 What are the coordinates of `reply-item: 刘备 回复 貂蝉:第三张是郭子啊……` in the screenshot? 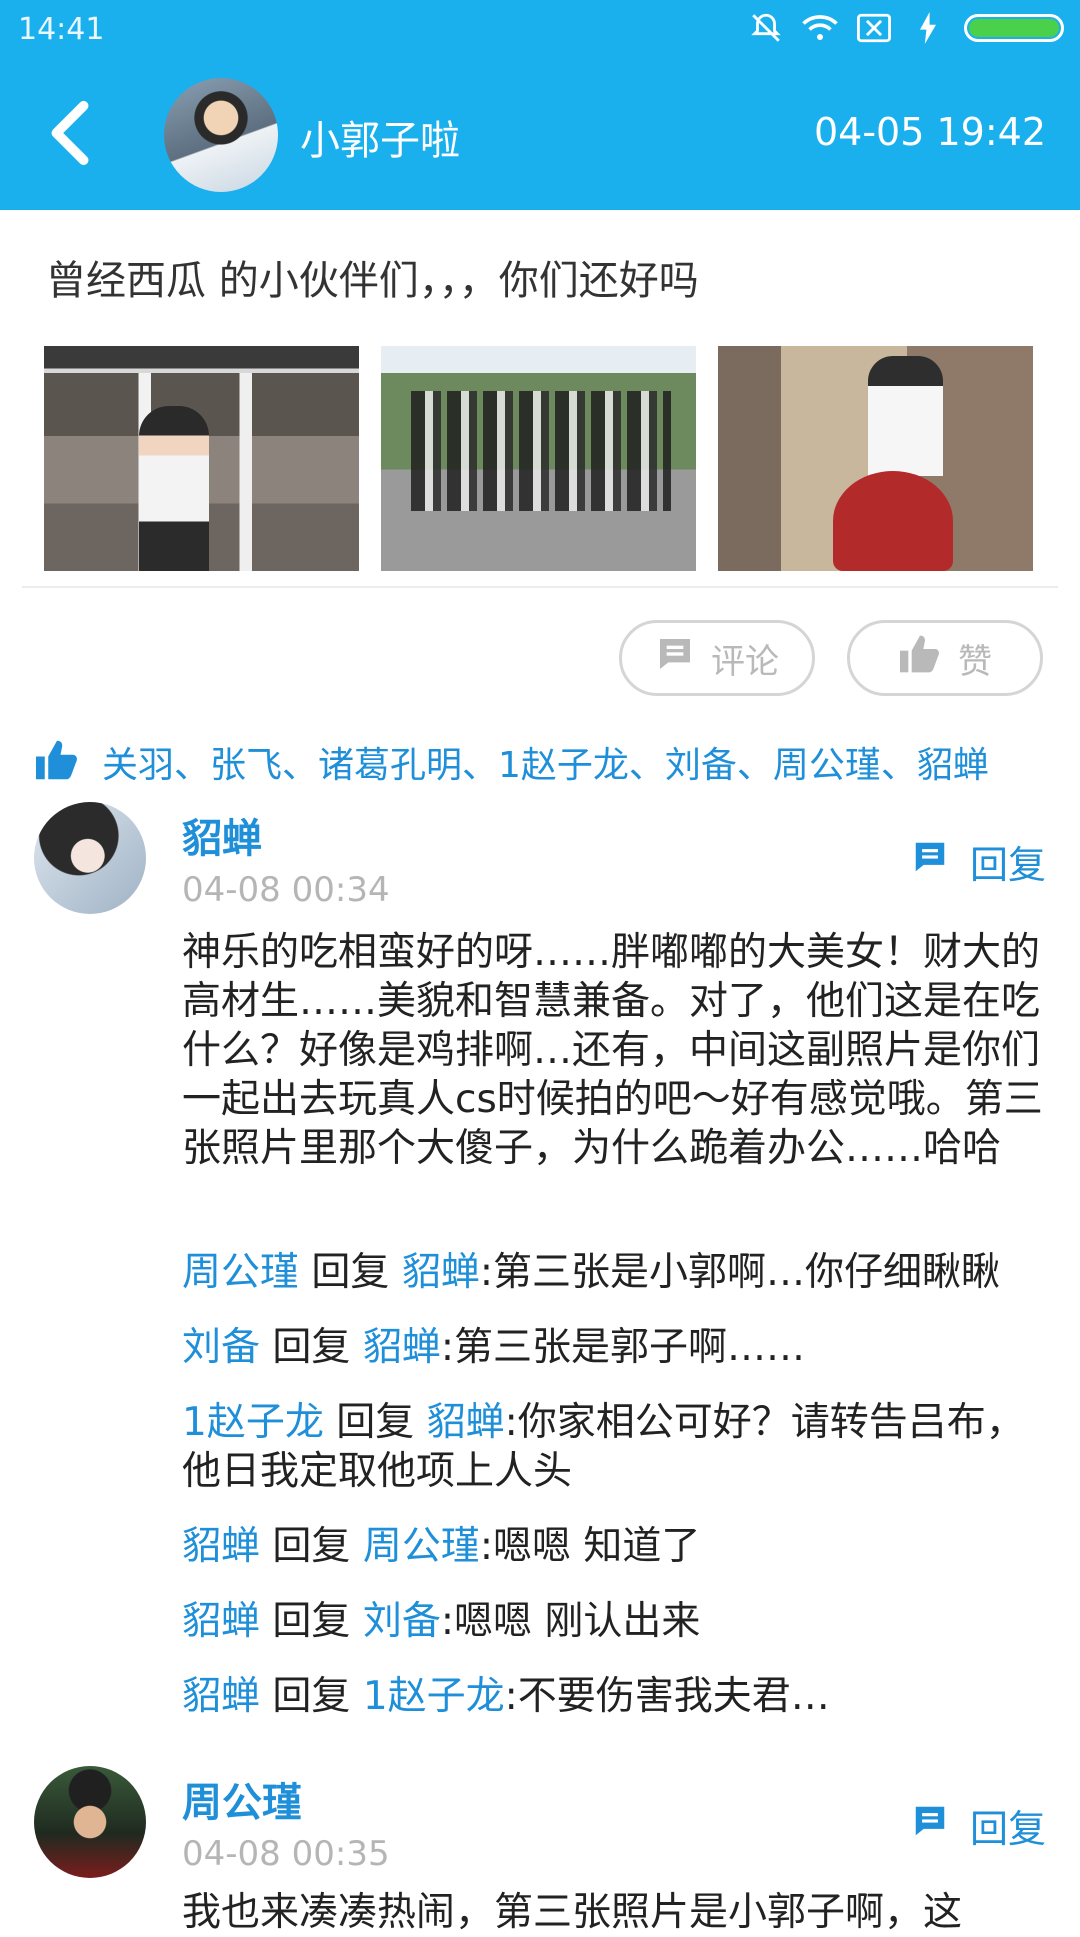 It's located at (617, 1347).